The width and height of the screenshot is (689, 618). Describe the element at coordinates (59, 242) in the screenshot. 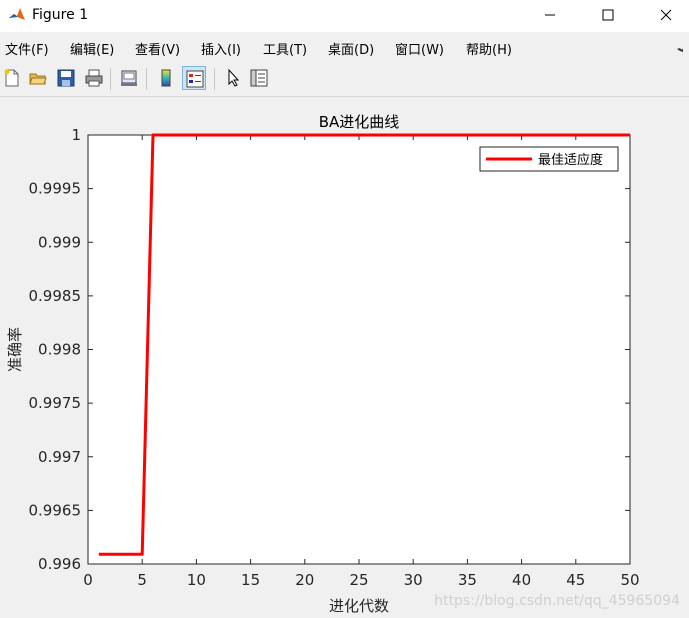

I see `y-tick-label: 0.999` at that location.